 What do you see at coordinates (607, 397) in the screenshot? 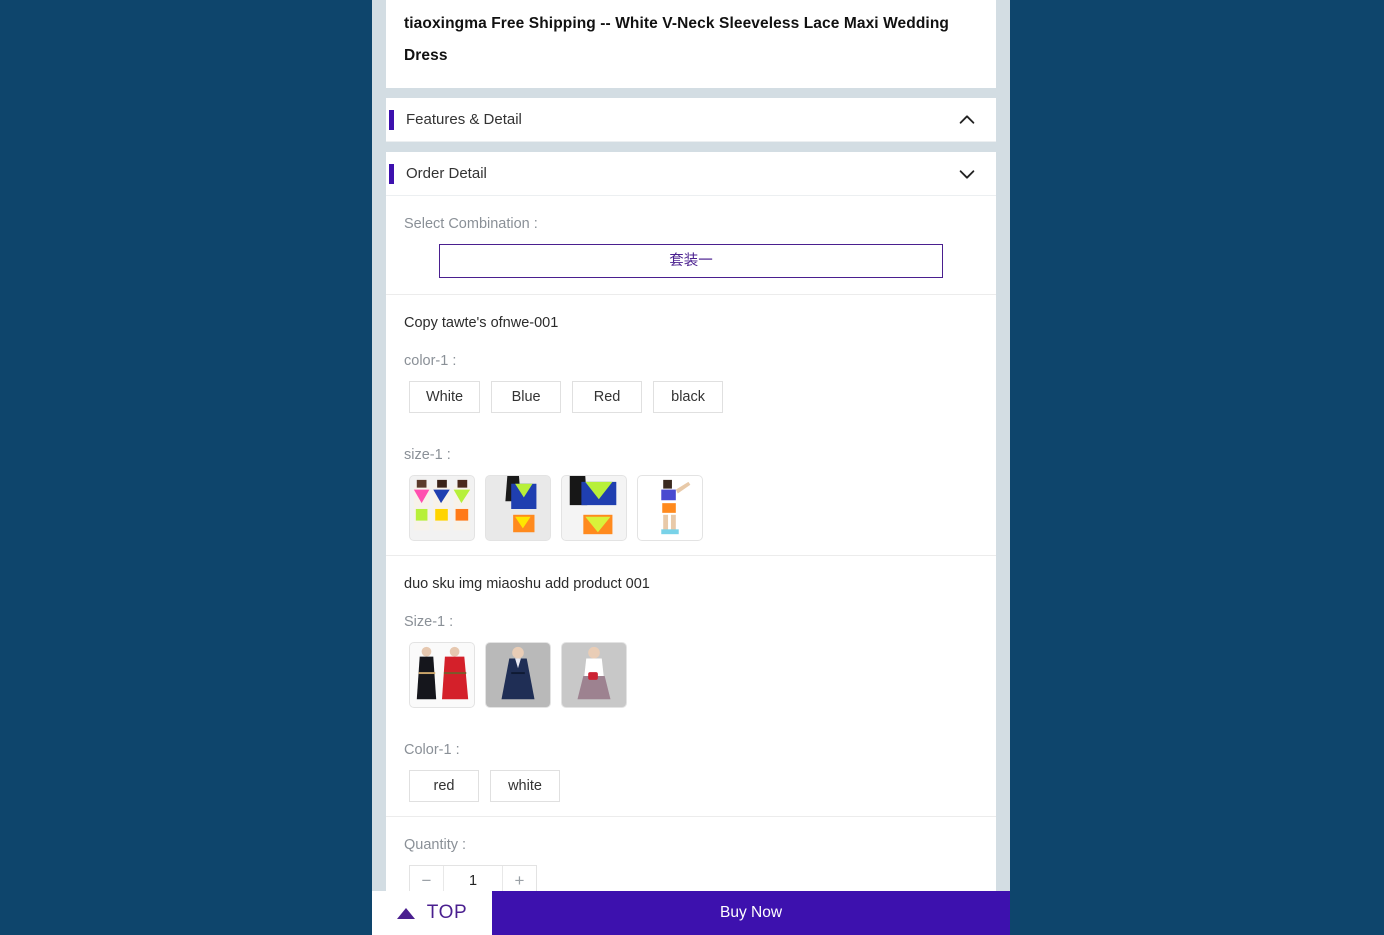
I see `option-chip: Red` at bounding box center [607, 397].